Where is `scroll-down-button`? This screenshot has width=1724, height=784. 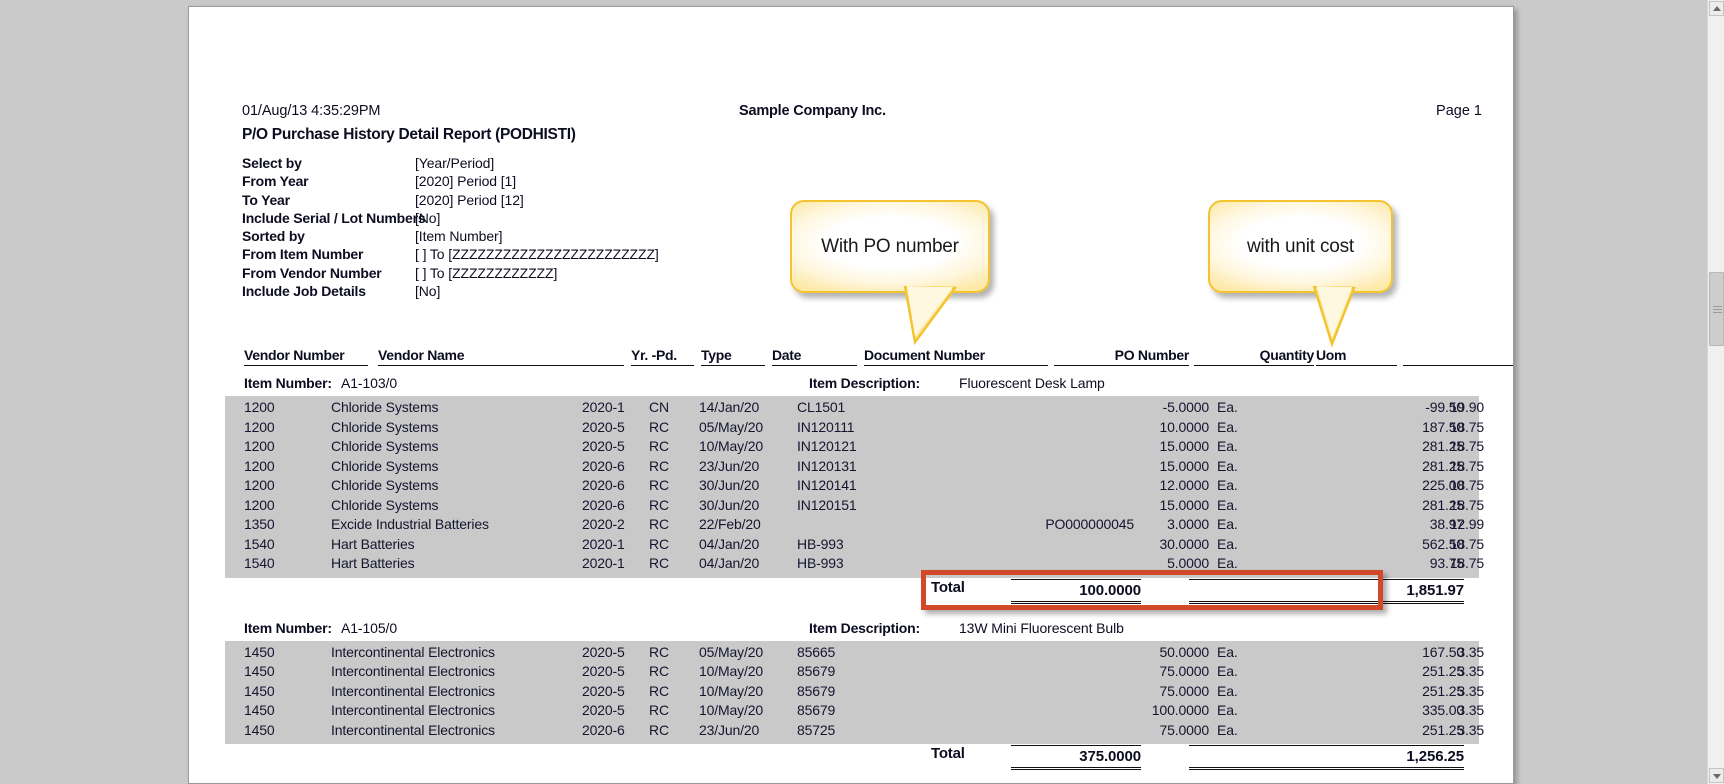 scroll-down-button is located at coordinates (1716, 775).